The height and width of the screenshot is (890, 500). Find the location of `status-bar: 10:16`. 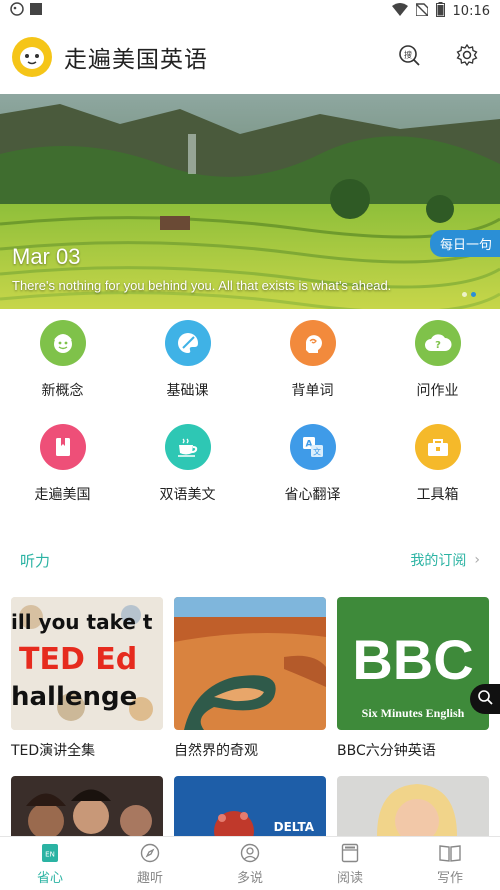

status-bar: 10:16 is located at coordinates (250, 11).